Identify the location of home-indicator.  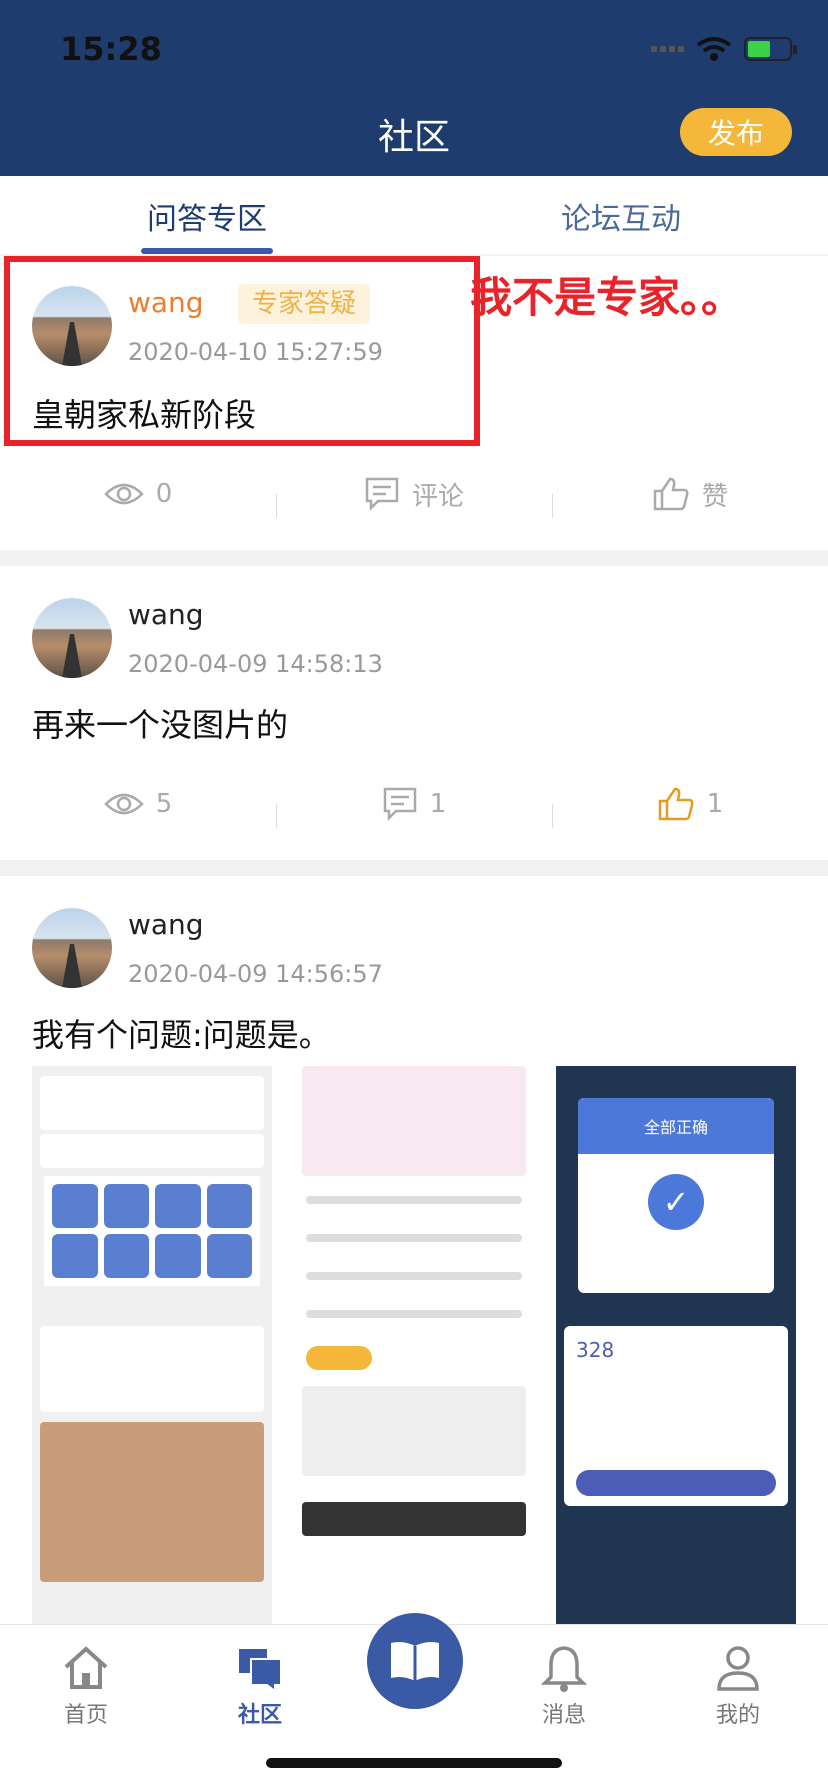
(414, 1763).